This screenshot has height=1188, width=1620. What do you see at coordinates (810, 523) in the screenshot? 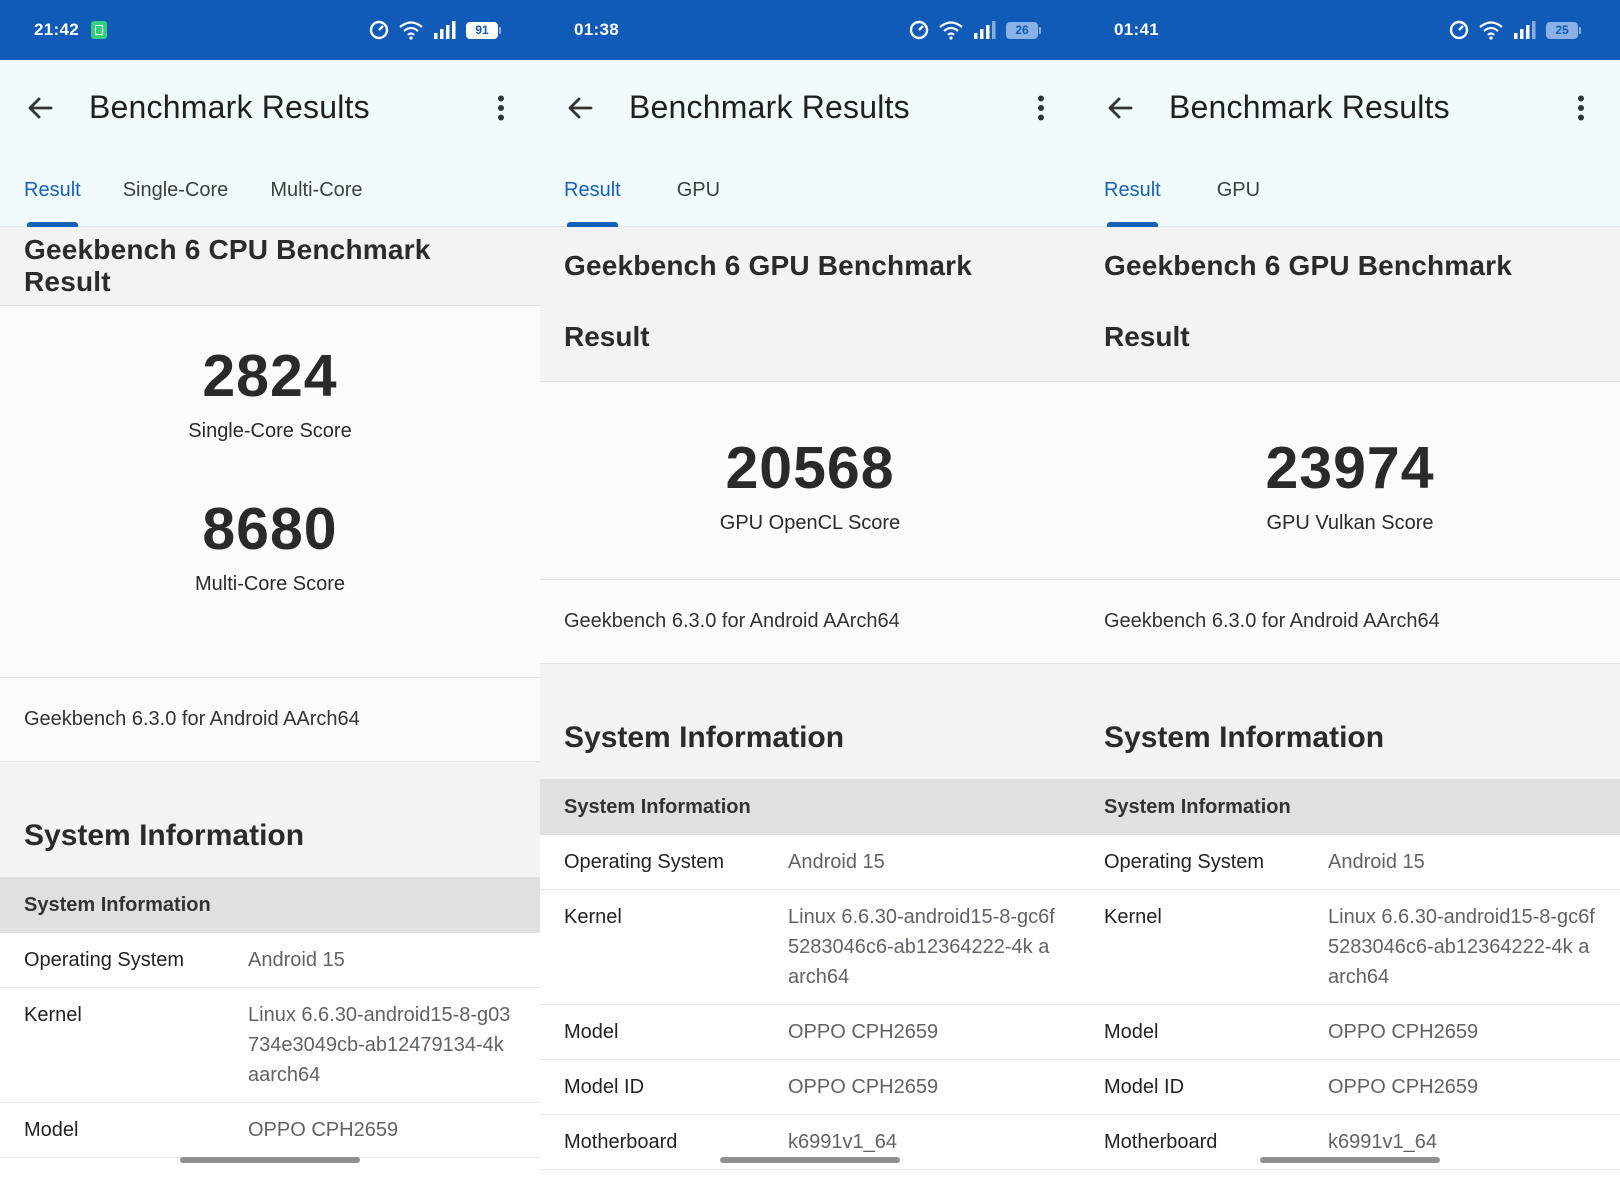
I see `gpu-opencl-score-label: GPU OpenCL Score` at bounding box center [810, 523].